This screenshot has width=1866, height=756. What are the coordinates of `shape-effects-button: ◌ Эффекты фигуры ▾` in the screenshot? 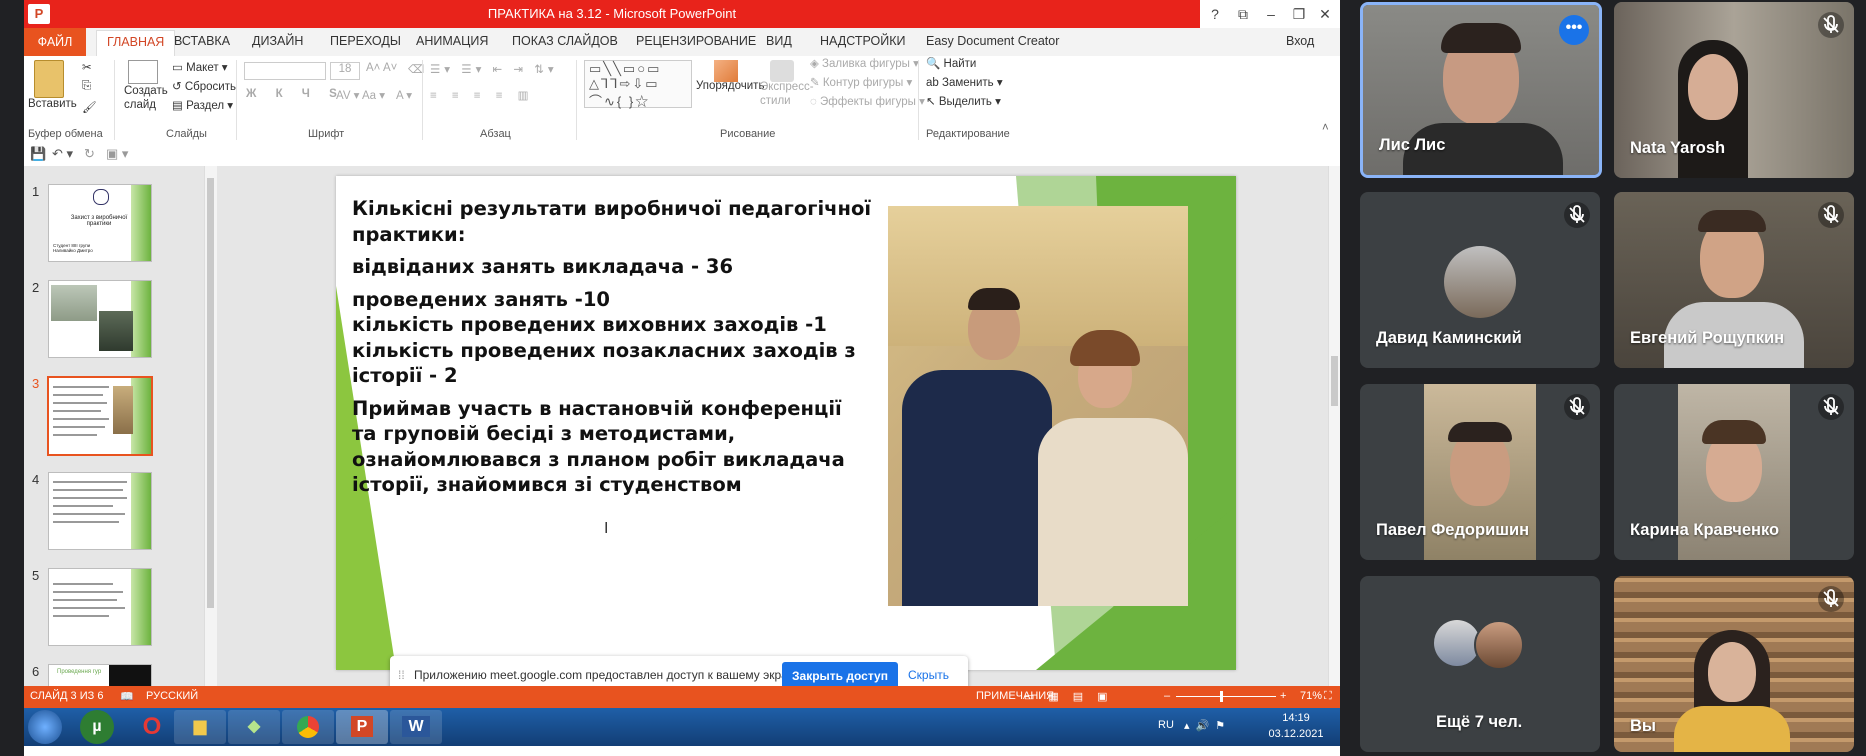 It's located at (867, 101).